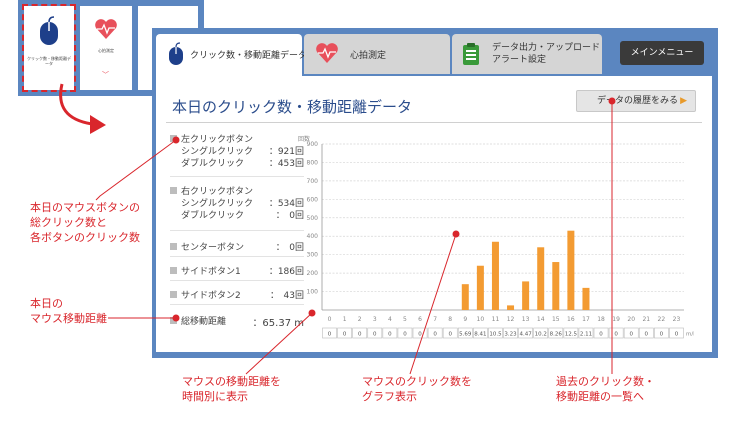 The width and height of the screenshot is (740, 438). I want to click on annotation-distance-hourly: マウスの移動距離を 時間別に表示, so click(231, 389).